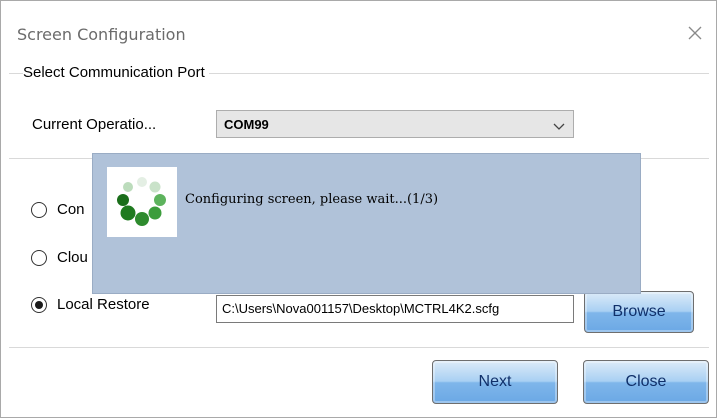  What do you see at coordinates (359, 347) in the screenshot?
I see `divider-bottom` at bounding box center [359, 347].